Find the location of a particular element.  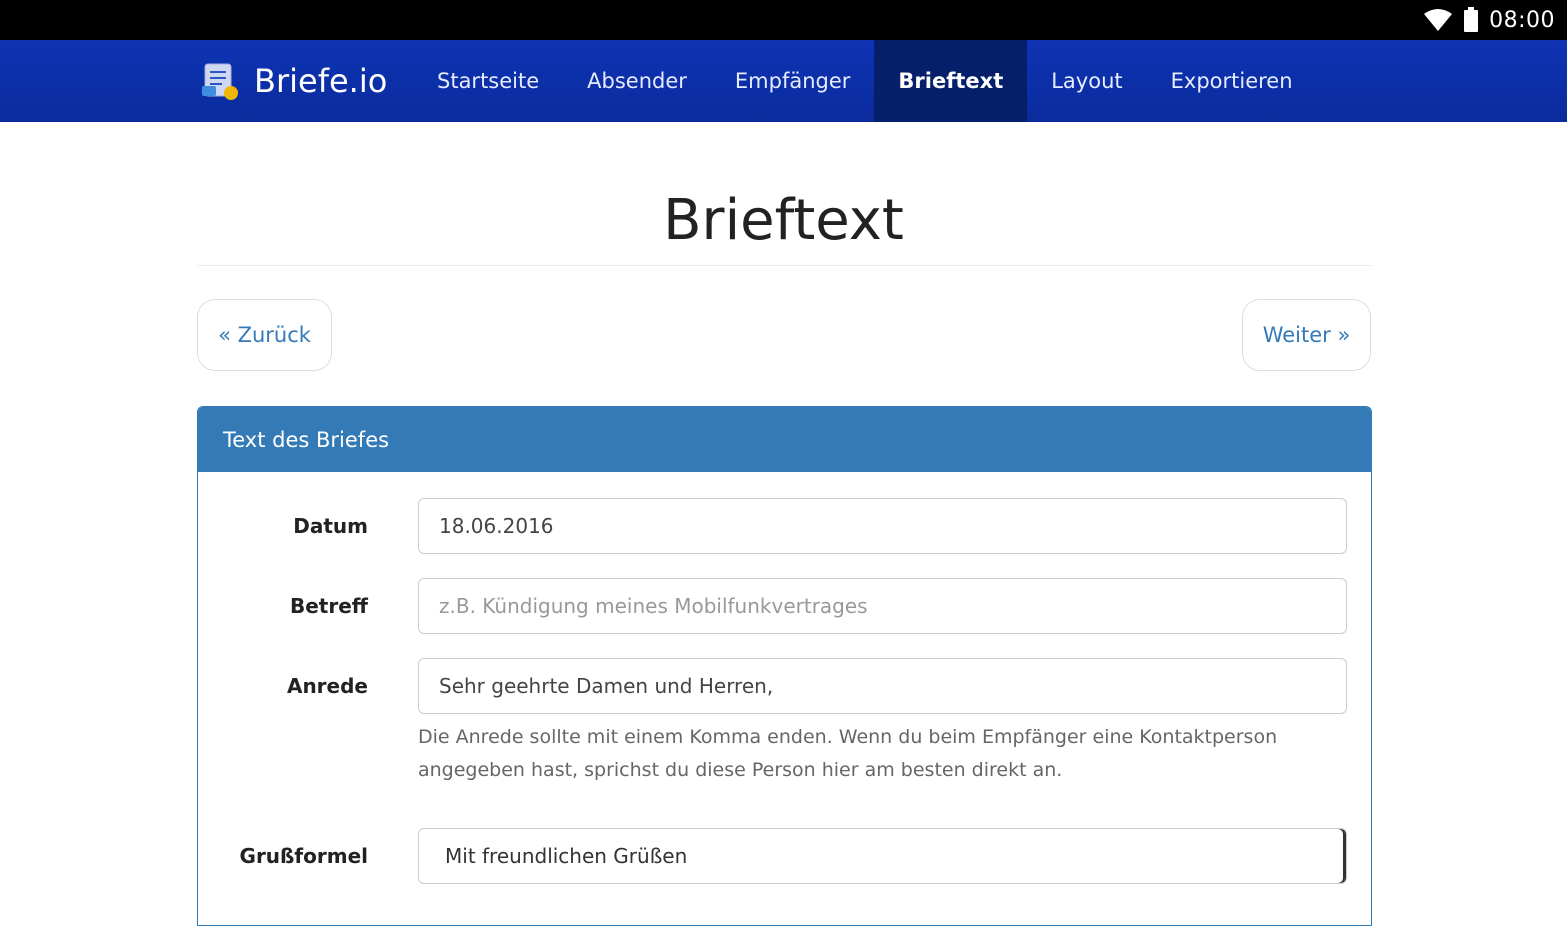

battery-icon is located at coordinates (1471, 19).